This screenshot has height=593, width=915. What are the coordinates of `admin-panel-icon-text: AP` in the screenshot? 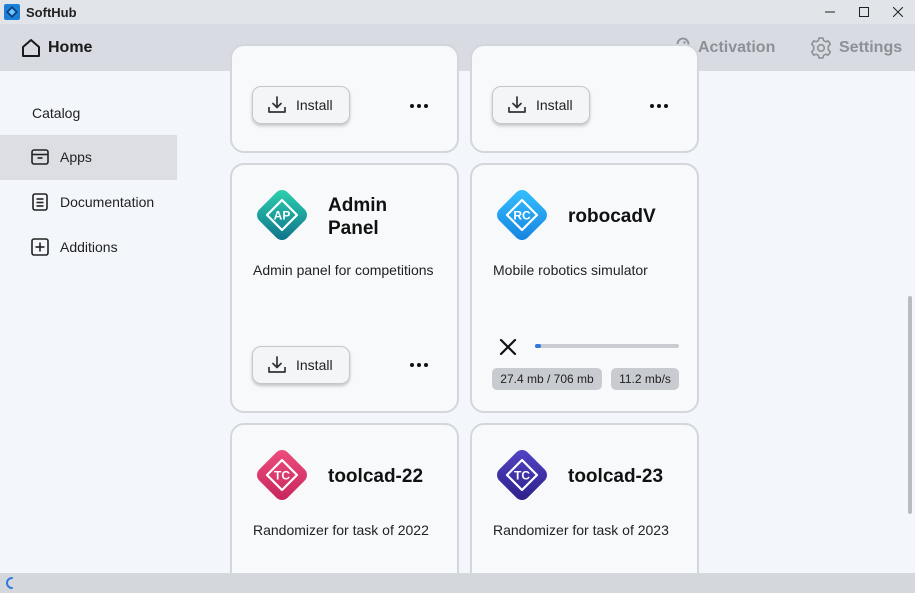 It's located at (282, 216).